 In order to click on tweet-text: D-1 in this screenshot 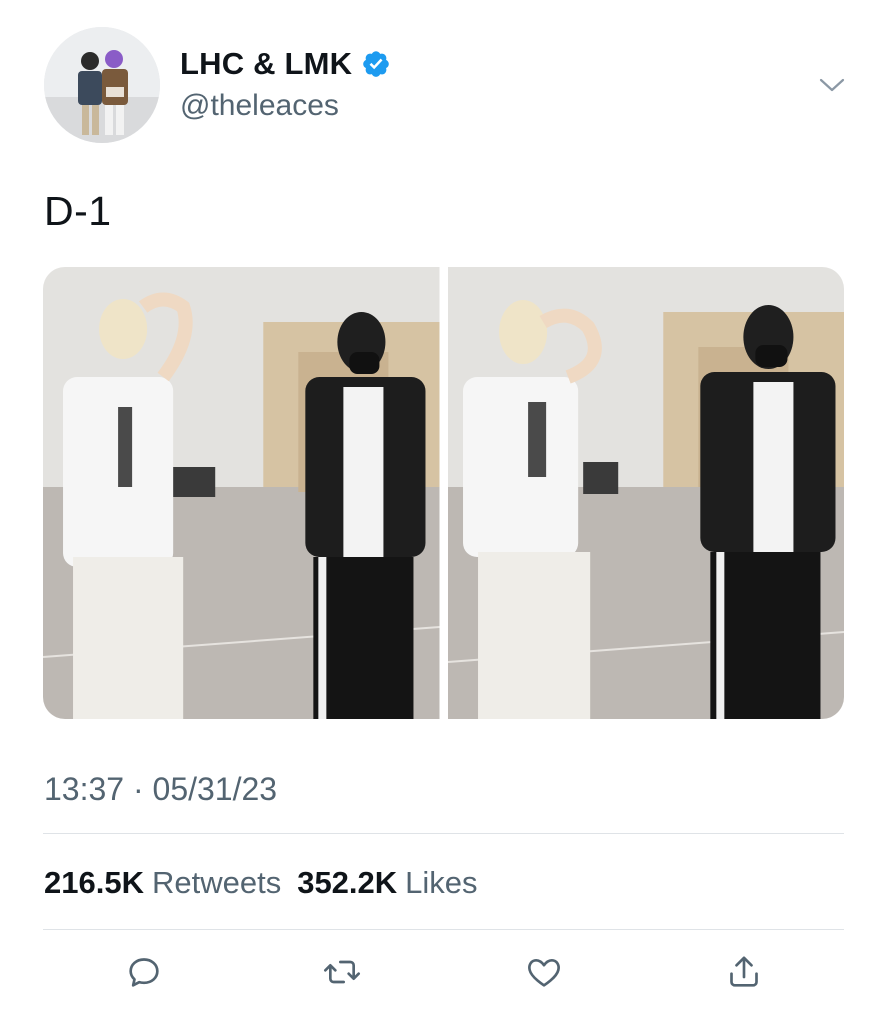, I will do `click(78, 211)`.